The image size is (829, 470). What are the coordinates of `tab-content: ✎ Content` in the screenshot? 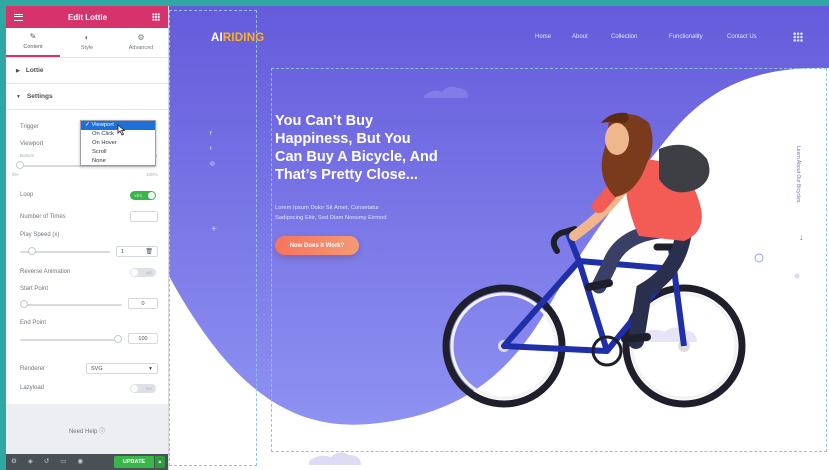 It's located at (33, 42).